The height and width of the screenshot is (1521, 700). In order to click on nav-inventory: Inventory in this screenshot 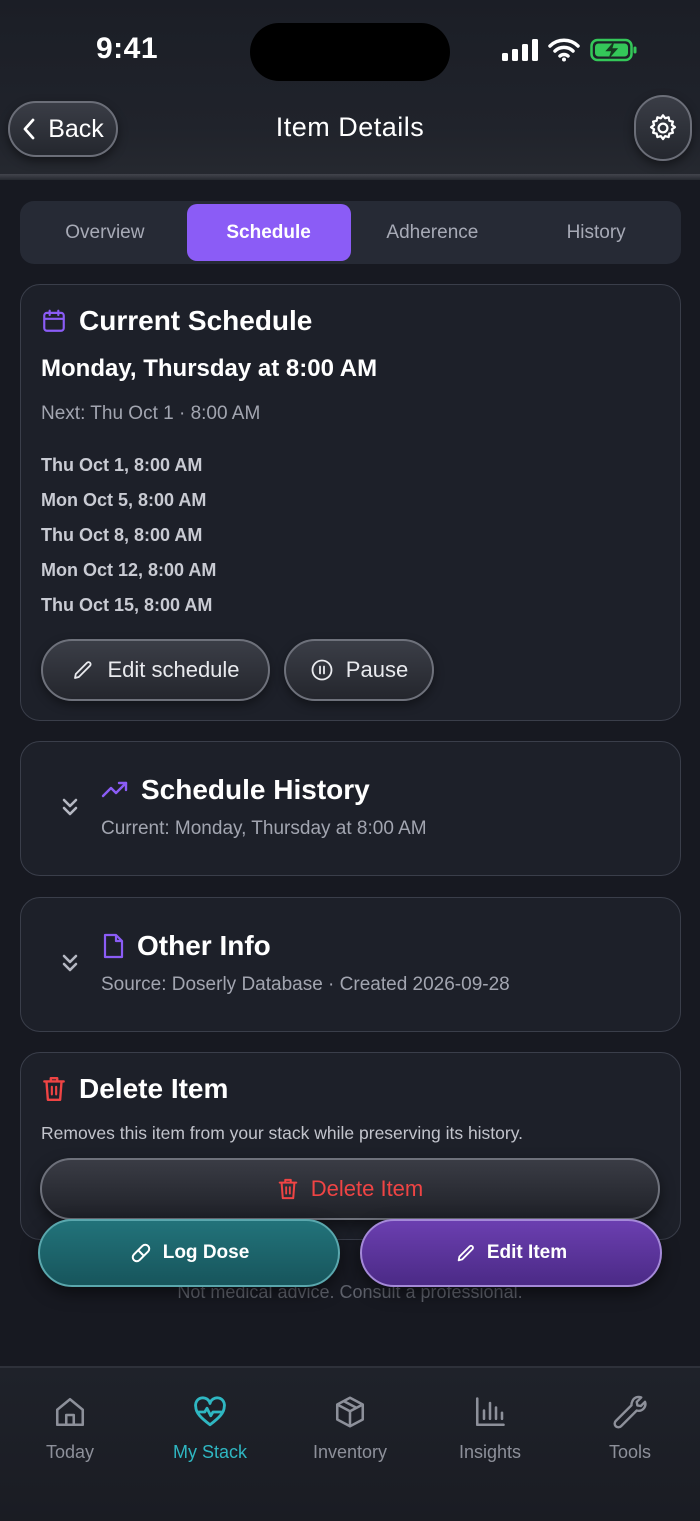, I will do `click(350, 1428)`.